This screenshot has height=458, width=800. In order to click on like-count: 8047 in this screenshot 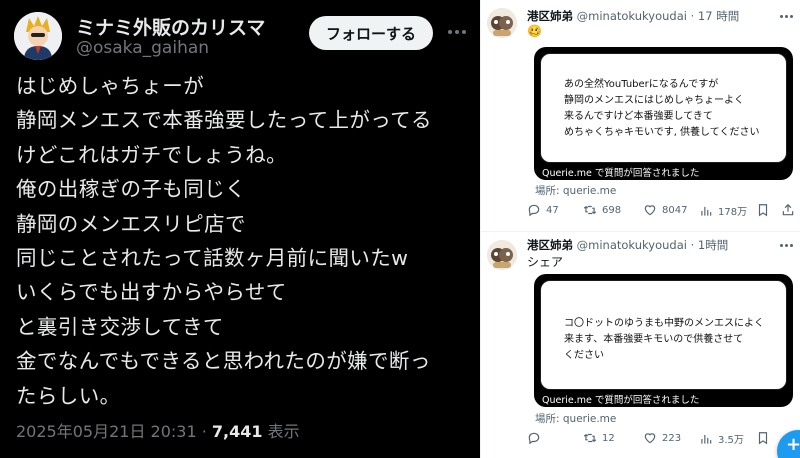, I will do `click(675, 210)`.